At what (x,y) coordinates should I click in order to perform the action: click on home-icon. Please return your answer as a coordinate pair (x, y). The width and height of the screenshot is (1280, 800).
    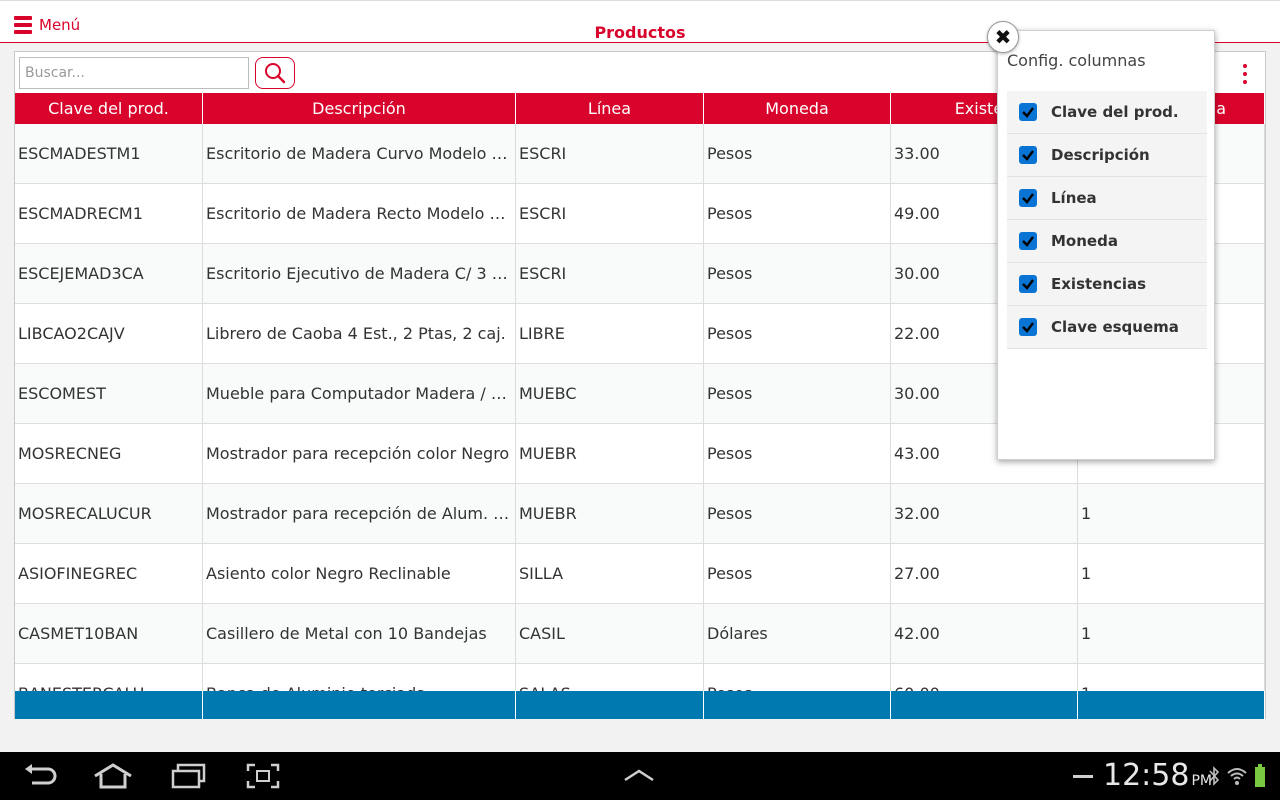
    Looking at the image, I should click on (113, 776).